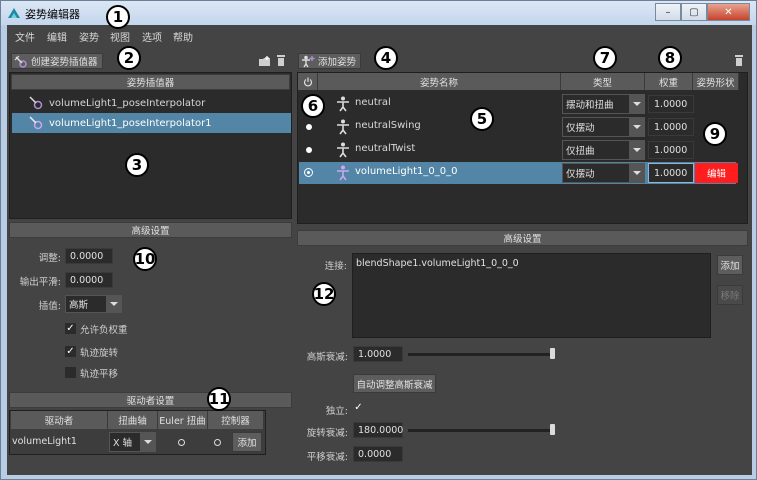 The image size is (757, 480). What do you see at coordinates (129, 58) in the screenshot?
I see `callout-2: 2` at bounding box center [129, 58].